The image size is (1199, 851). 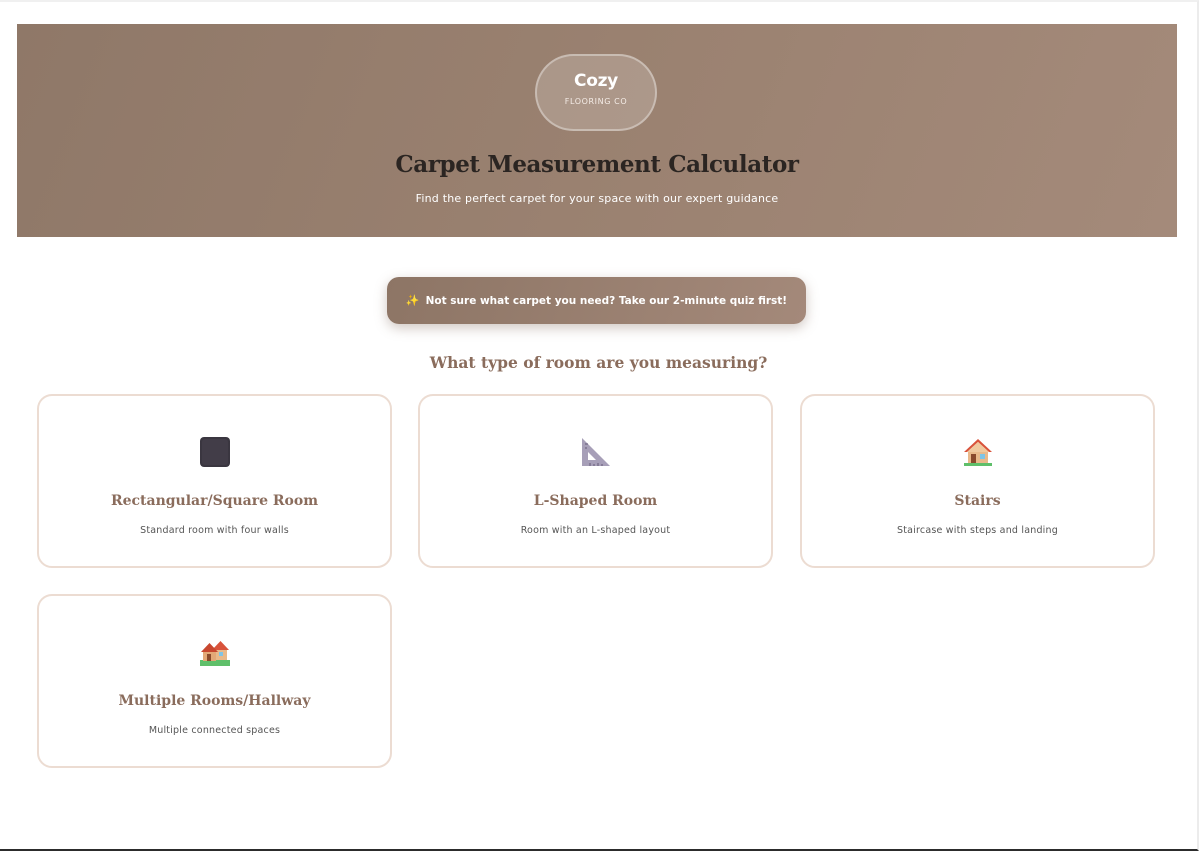 What do you see at coordinates (412, 300) in the screenshot?
I see `sparkles-icon: ✨` at bounding box center [412, 300].